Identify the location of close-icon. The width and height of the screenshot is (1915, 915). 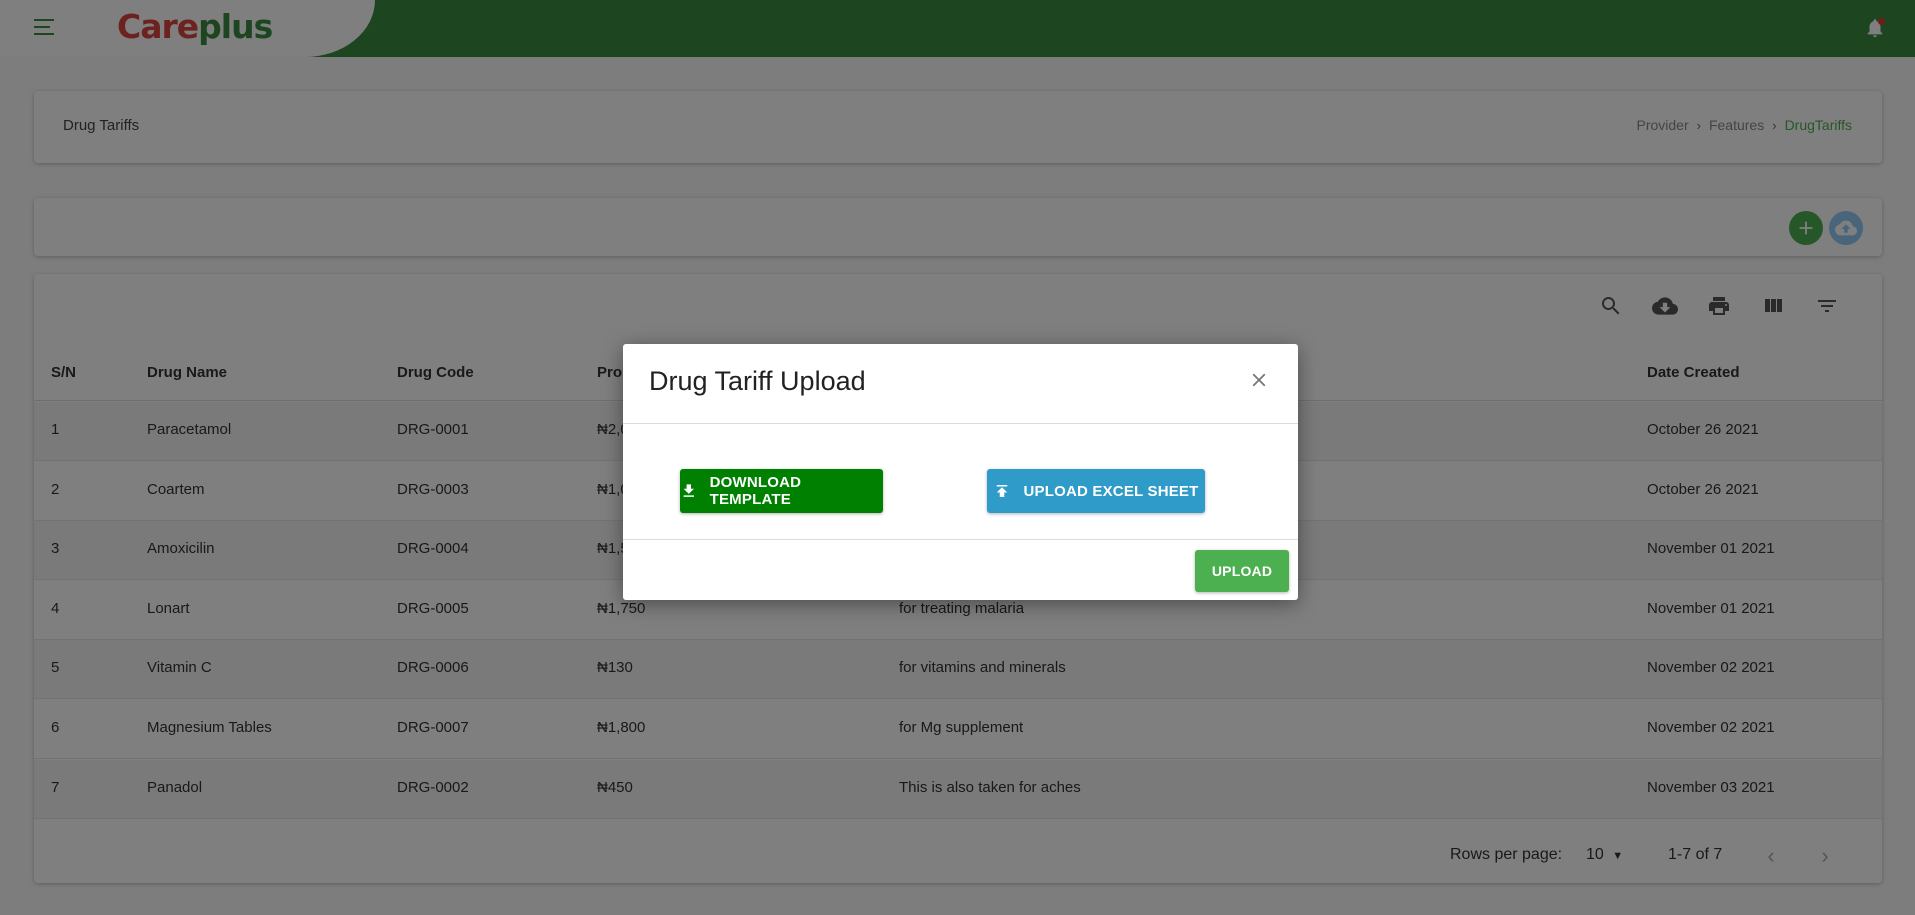
(1259, 380).